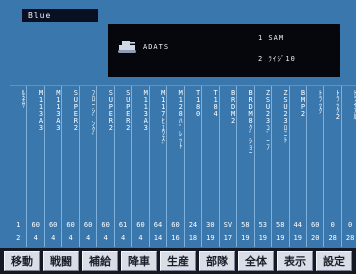 The height and width of the screenshot is (274, 356). What do you see at coordinates (333, 166) in the screenshot?
I see `unit-column: ﾄﾗｯｸ2 0 28` at bounding box center [333, 166].